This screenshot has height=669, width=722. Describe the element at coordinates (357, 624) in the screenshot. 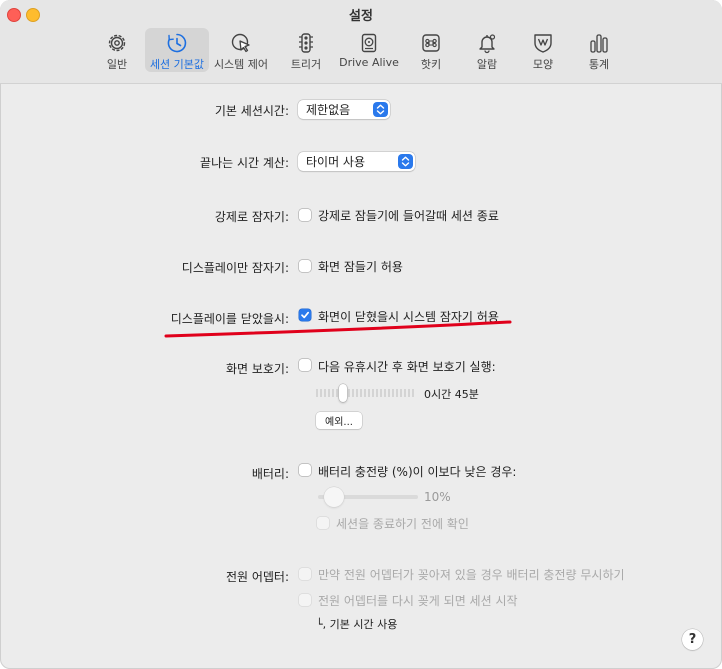

I see `default-time-note: └, 기본 시간 사용` at that location.